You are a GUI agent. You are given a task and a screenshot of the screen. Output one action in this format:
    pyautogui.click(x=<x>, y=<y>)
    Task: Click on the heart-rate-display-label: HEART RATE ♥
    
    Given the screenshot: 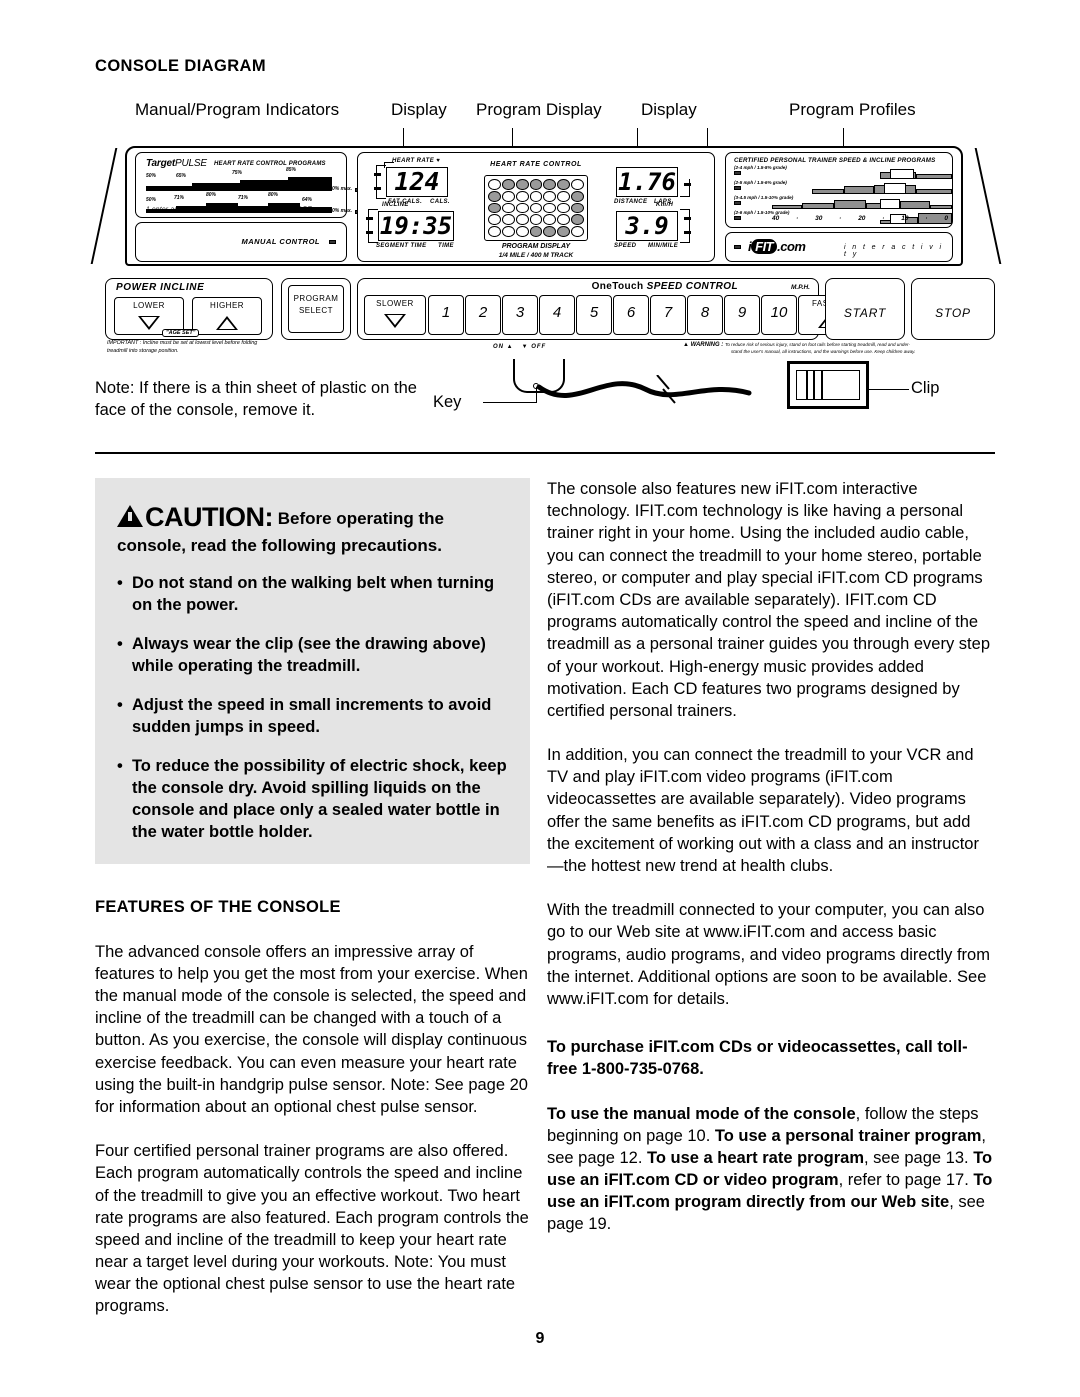 What is the action you would take?
    pyautogui.click(x=416, y=161)
    